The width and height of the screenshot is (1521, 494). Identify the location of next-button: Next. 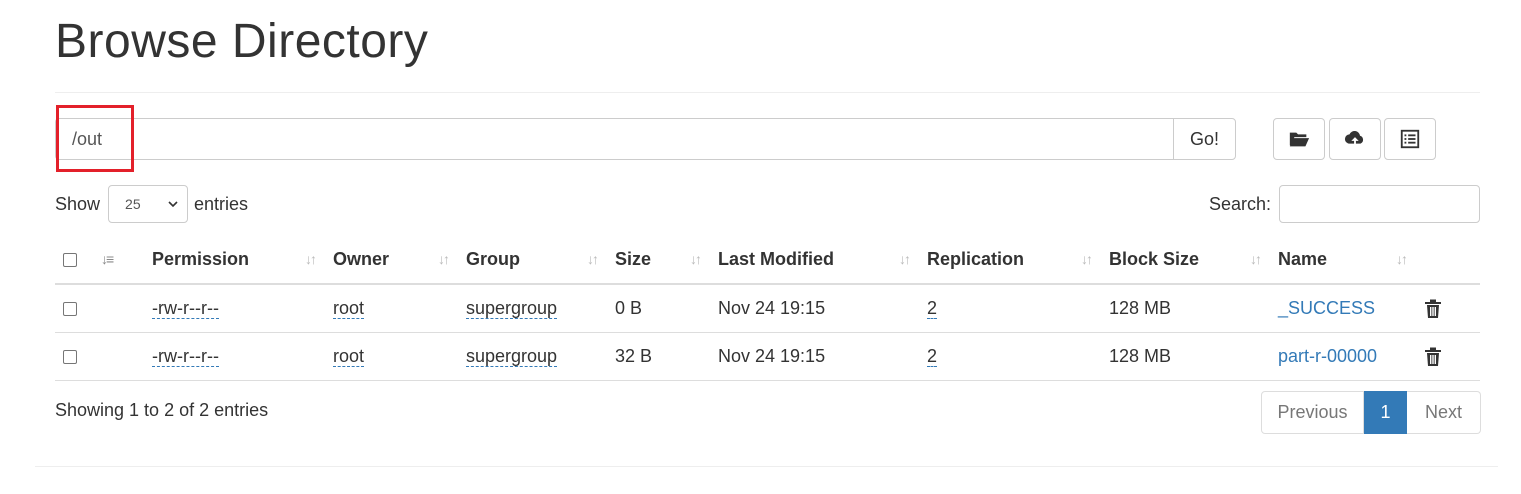
(1444, 412).